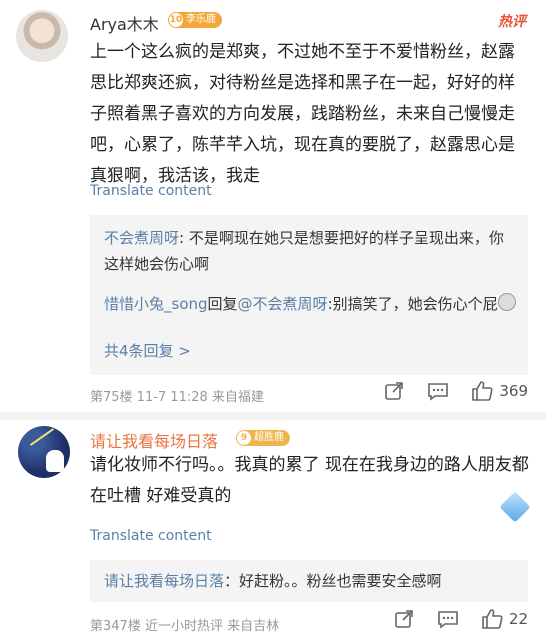 The width and height of the screenshot is (546, 640). I want to click on character-icon, so click(55, 461).